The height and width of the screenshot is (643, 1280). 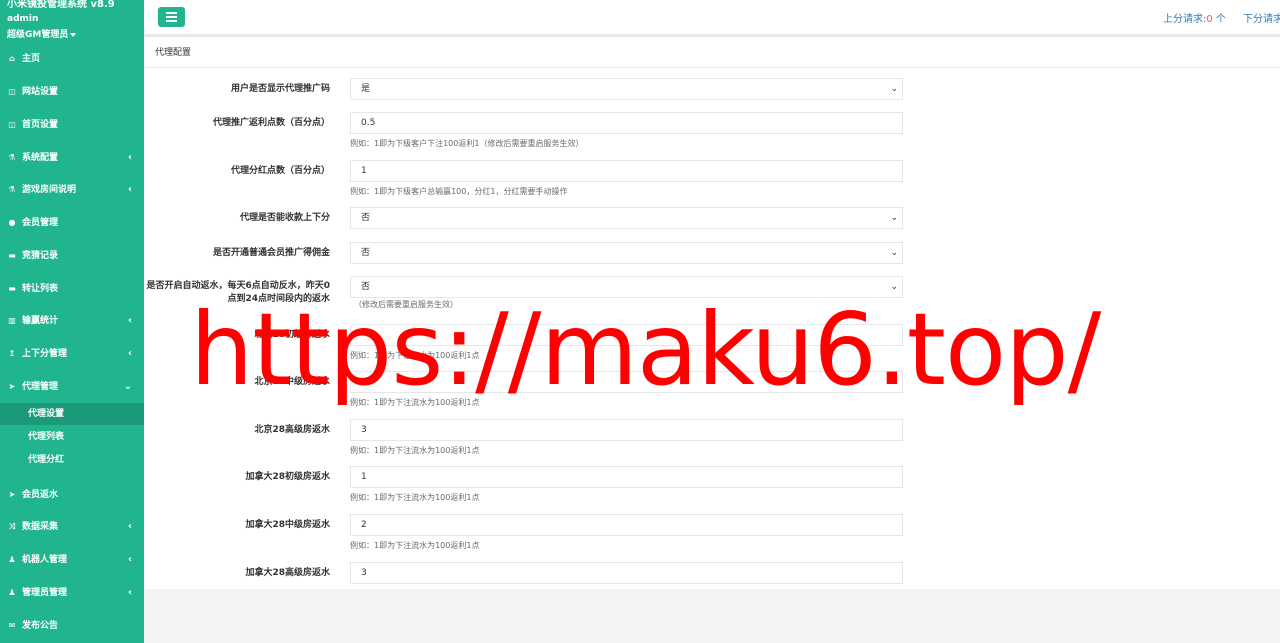 What do you see at coordinates (73, 34) in the screenshot?
I see `caret-down-icon` at bounding box center [73, 34].